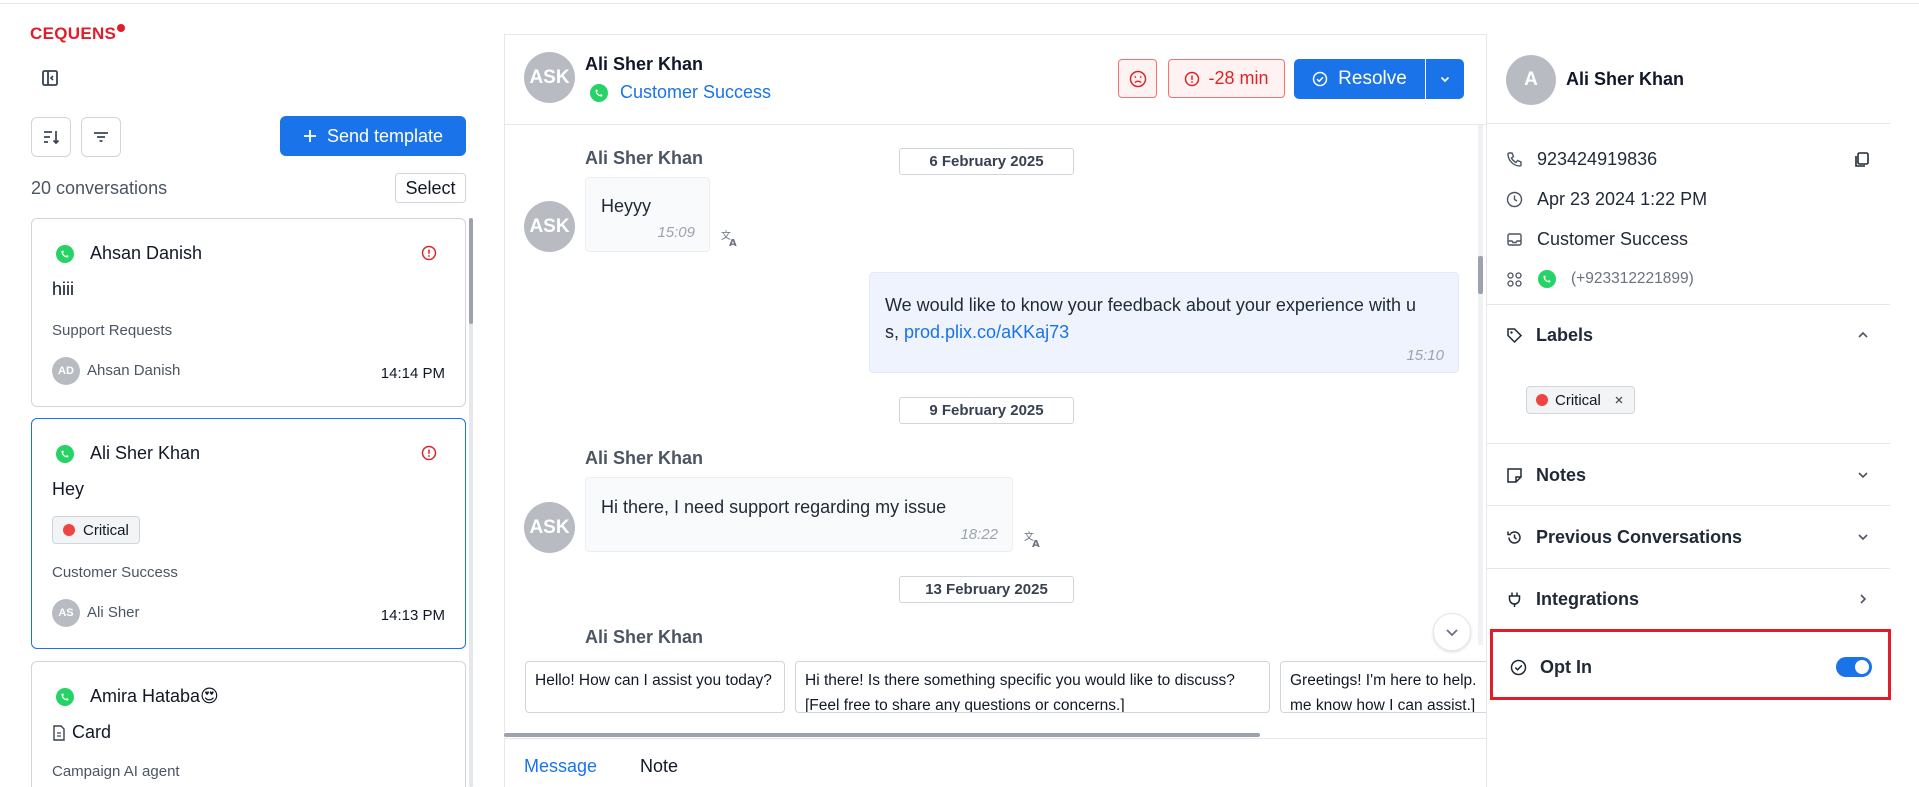 This screenshot has height=787, width=1919. What do you see at coordinates (979, 534) in the screenshot?
I see `message-time: 18:22` at bounding box center [979, 534].